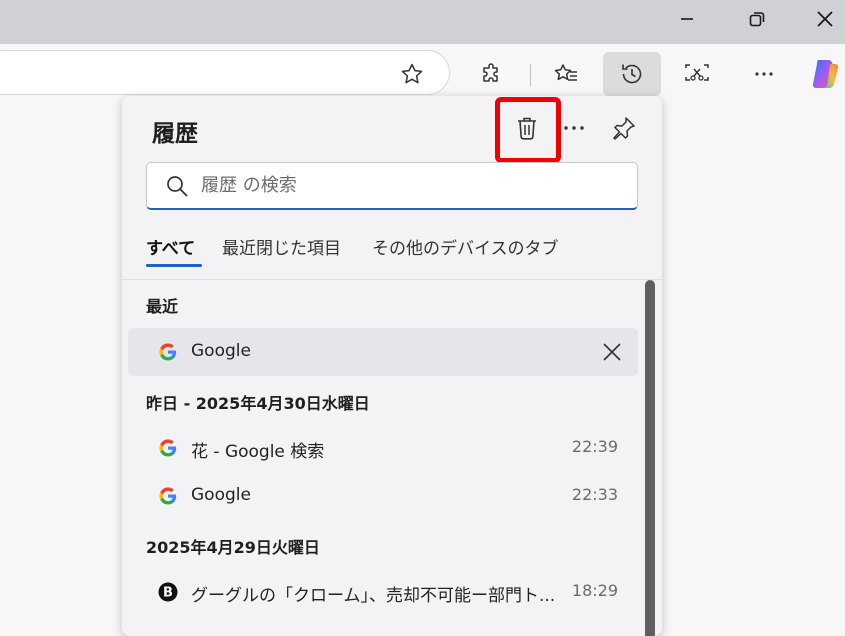 This screenshot has height=636, width=845. I want to click on history-search-box, so click(392, 186).